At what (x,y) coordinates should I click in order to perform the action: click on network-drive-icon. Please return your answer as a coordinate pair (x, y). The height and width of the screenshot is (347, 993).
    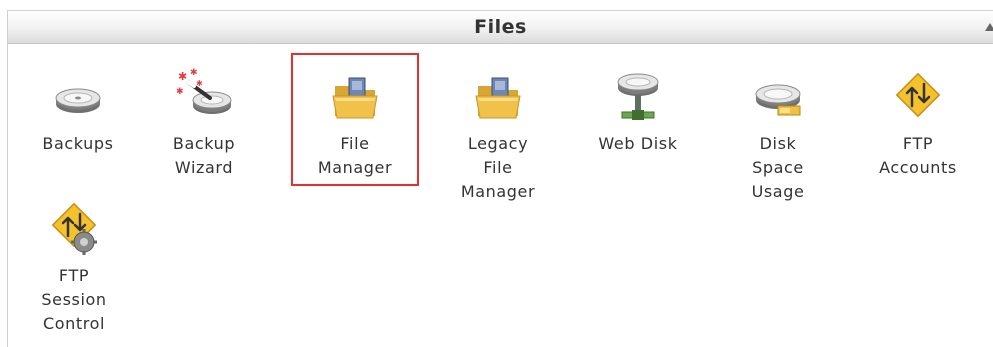
    Looking at the image, I should click on (638, 98).